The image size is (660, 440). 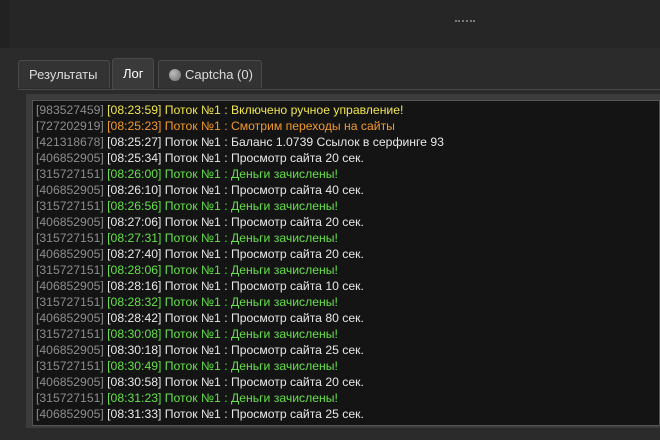 What do you see at coordinates (222, 206) in the screenshot?
I see `log-line-text: [08:26:56] Поток №1 : Деньги зачислены!` at bounding box center [222, 206].